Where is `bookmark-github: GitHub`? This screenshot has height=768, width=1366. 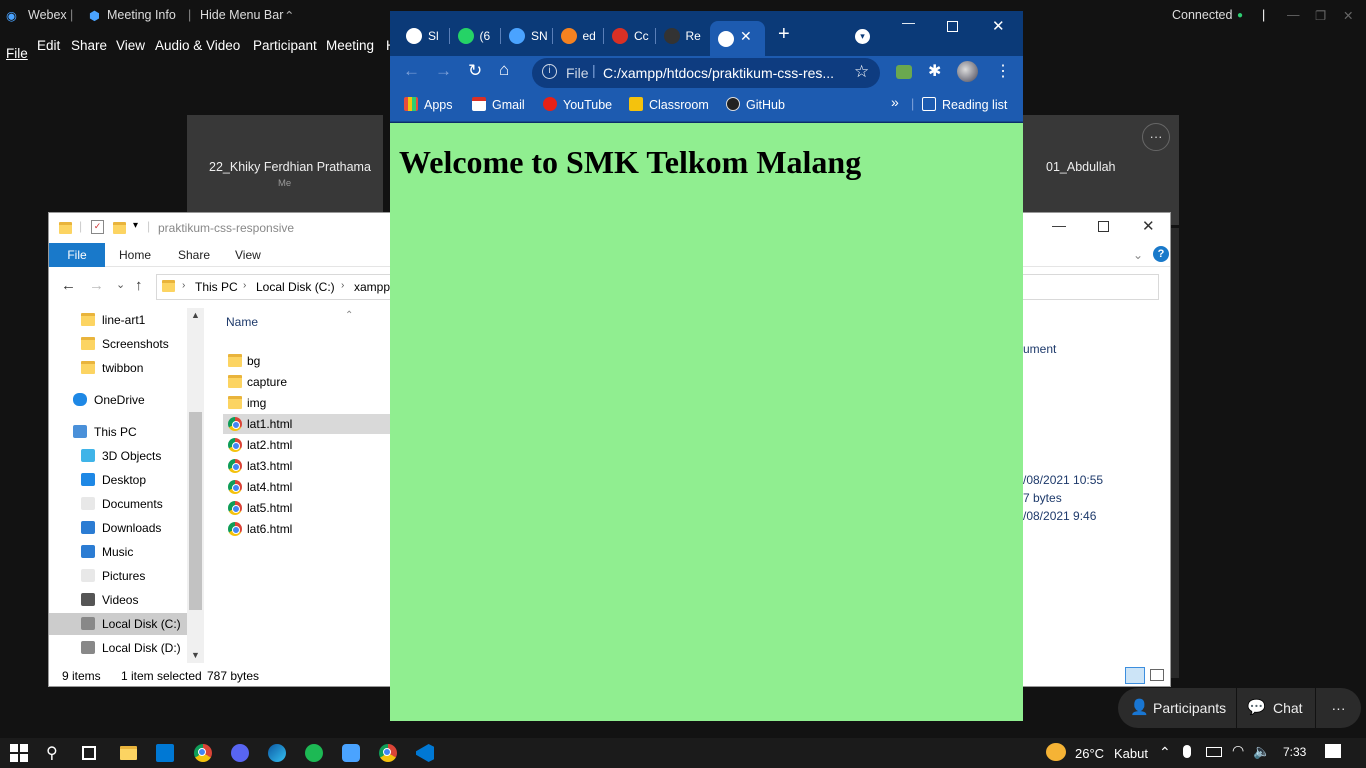
bookmark-github: GitHub is located at coordinates (755, 104).